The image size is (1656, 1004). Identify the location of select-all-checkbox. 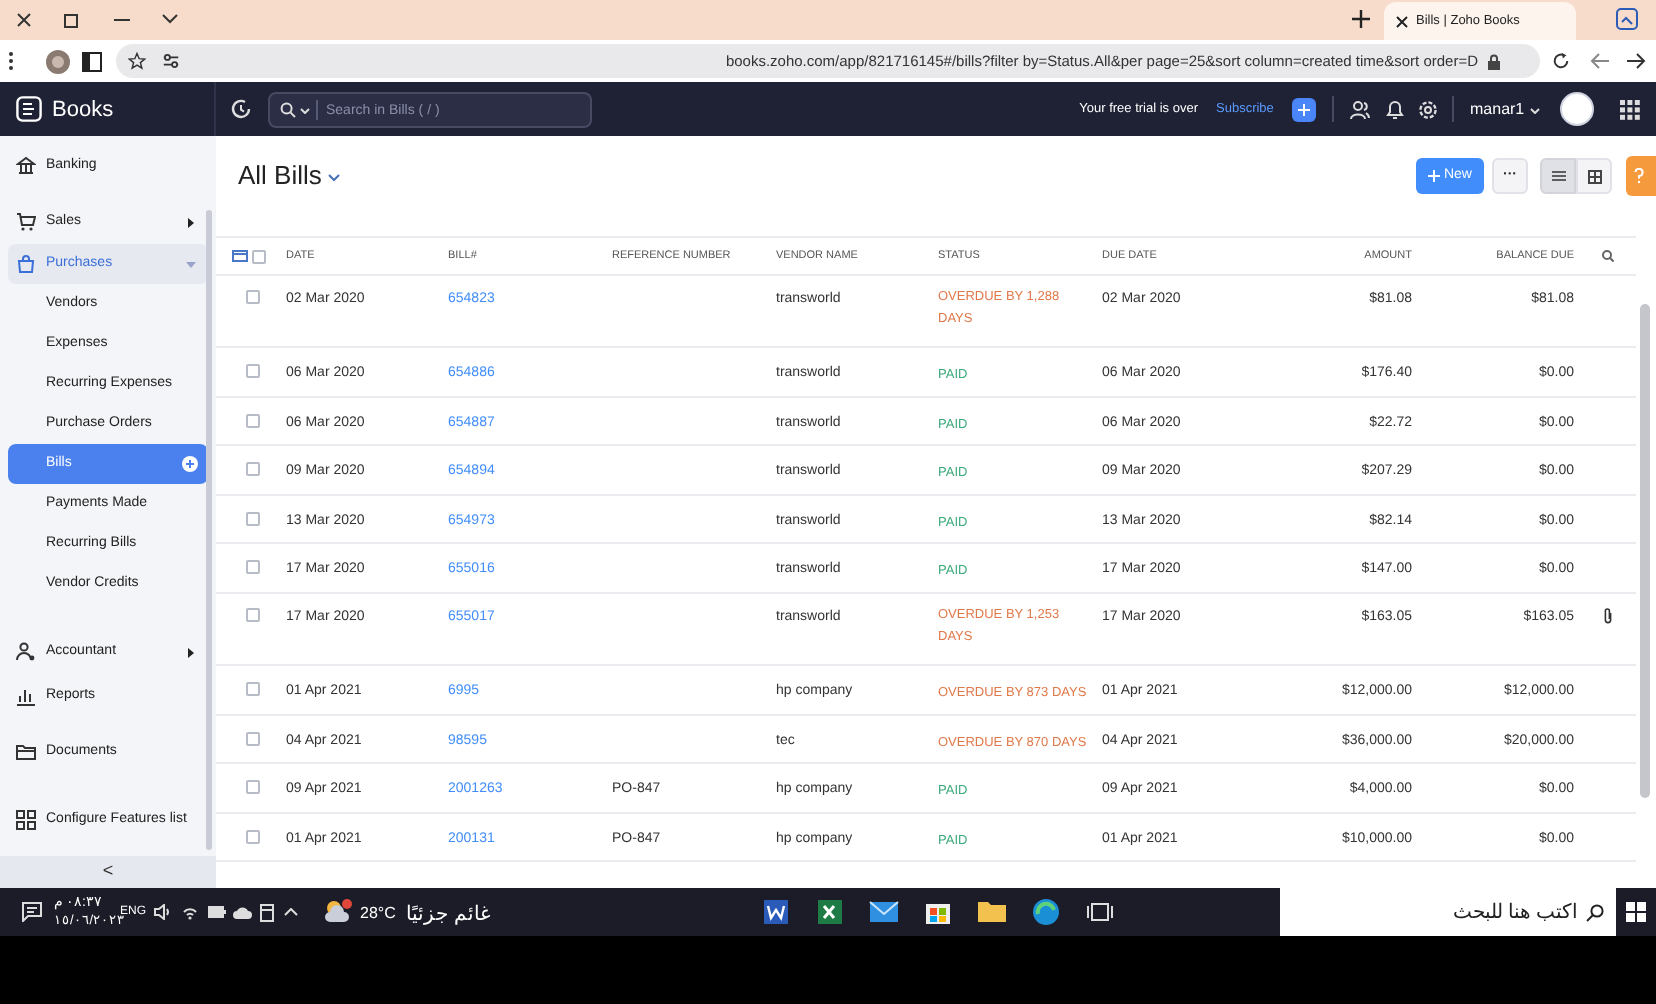
(259, 256).